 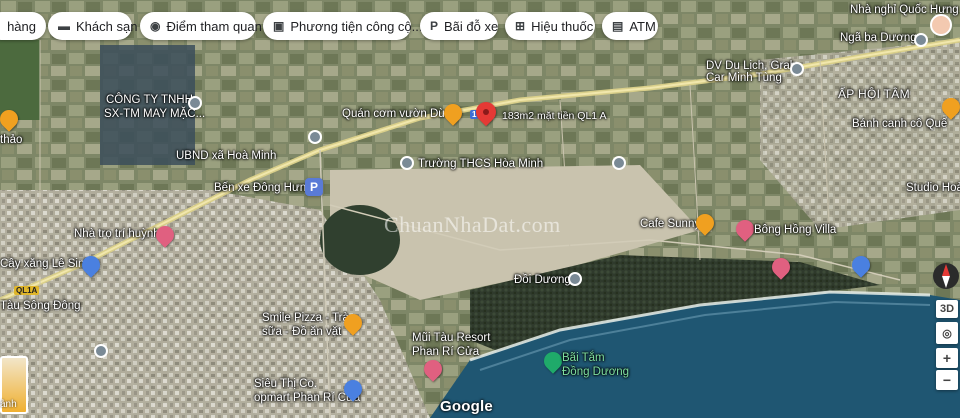 I want to click on school-icon, so click(x=407, y=163).